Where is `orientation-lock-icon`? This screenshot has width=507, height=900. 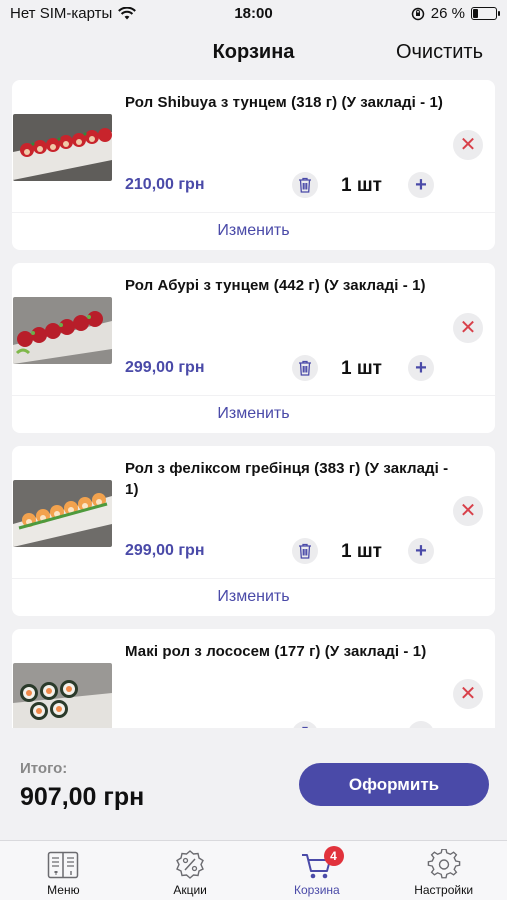 orientation-lock-icon is located at coordinates (418, 13).